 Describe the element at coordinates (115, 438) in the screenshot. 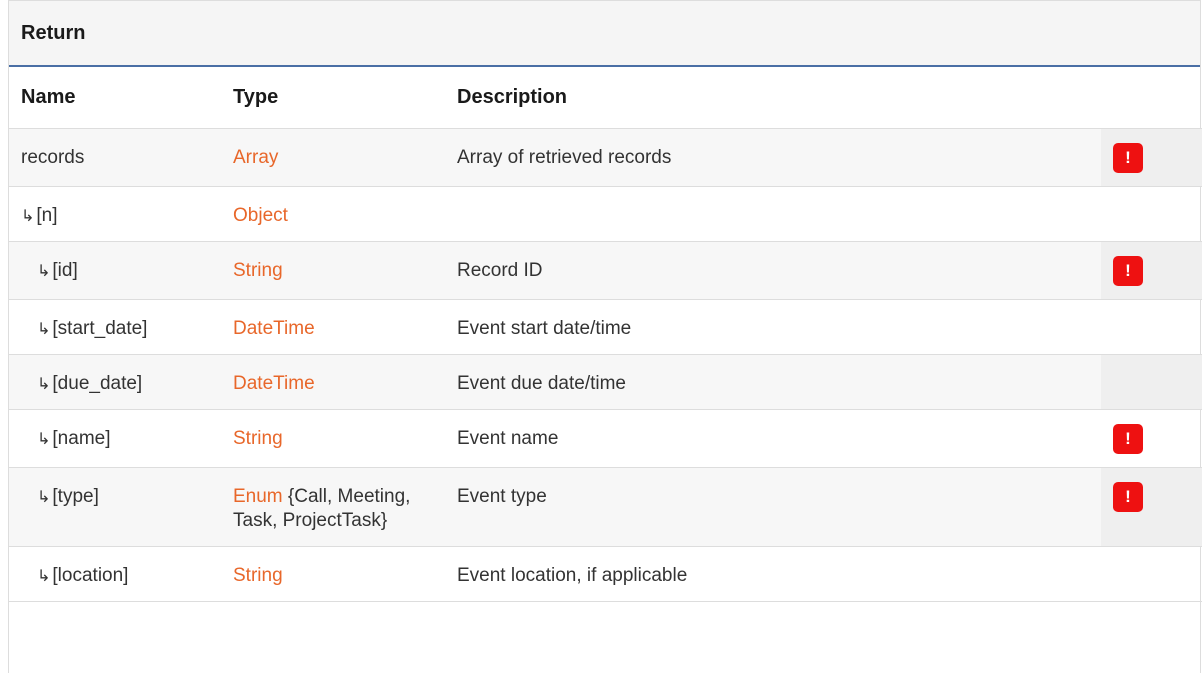

I see `field-name: ↳ [name]` at that location.